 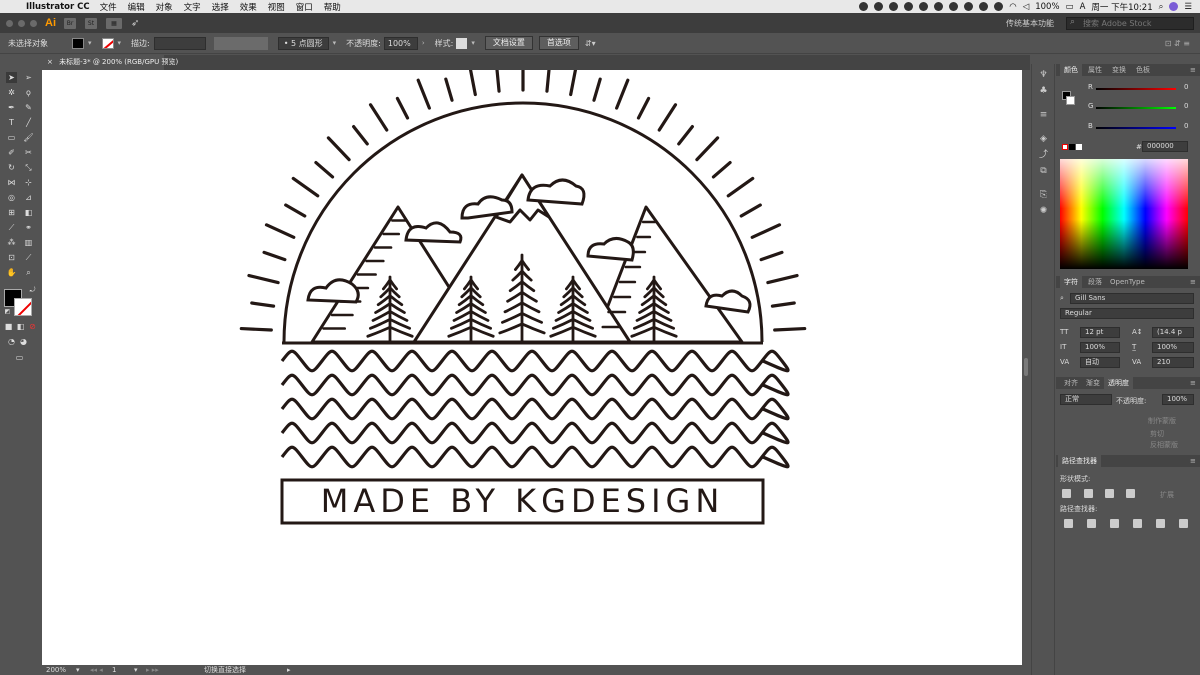 I want to click on lasso-tool-icon: ϙ, so click(x=28, y=92).